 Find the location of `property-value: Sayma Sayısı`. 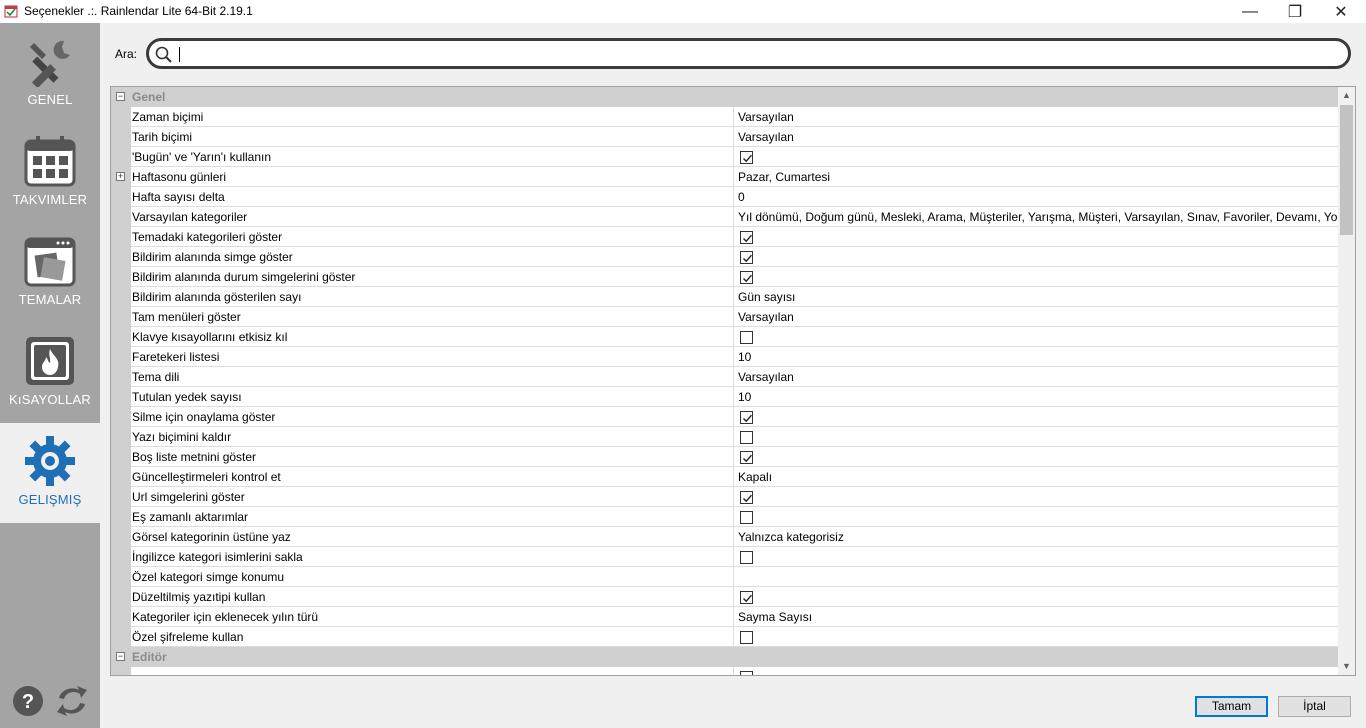

property-value: Sayma Sayısı is located at coordinates (1038, 617).